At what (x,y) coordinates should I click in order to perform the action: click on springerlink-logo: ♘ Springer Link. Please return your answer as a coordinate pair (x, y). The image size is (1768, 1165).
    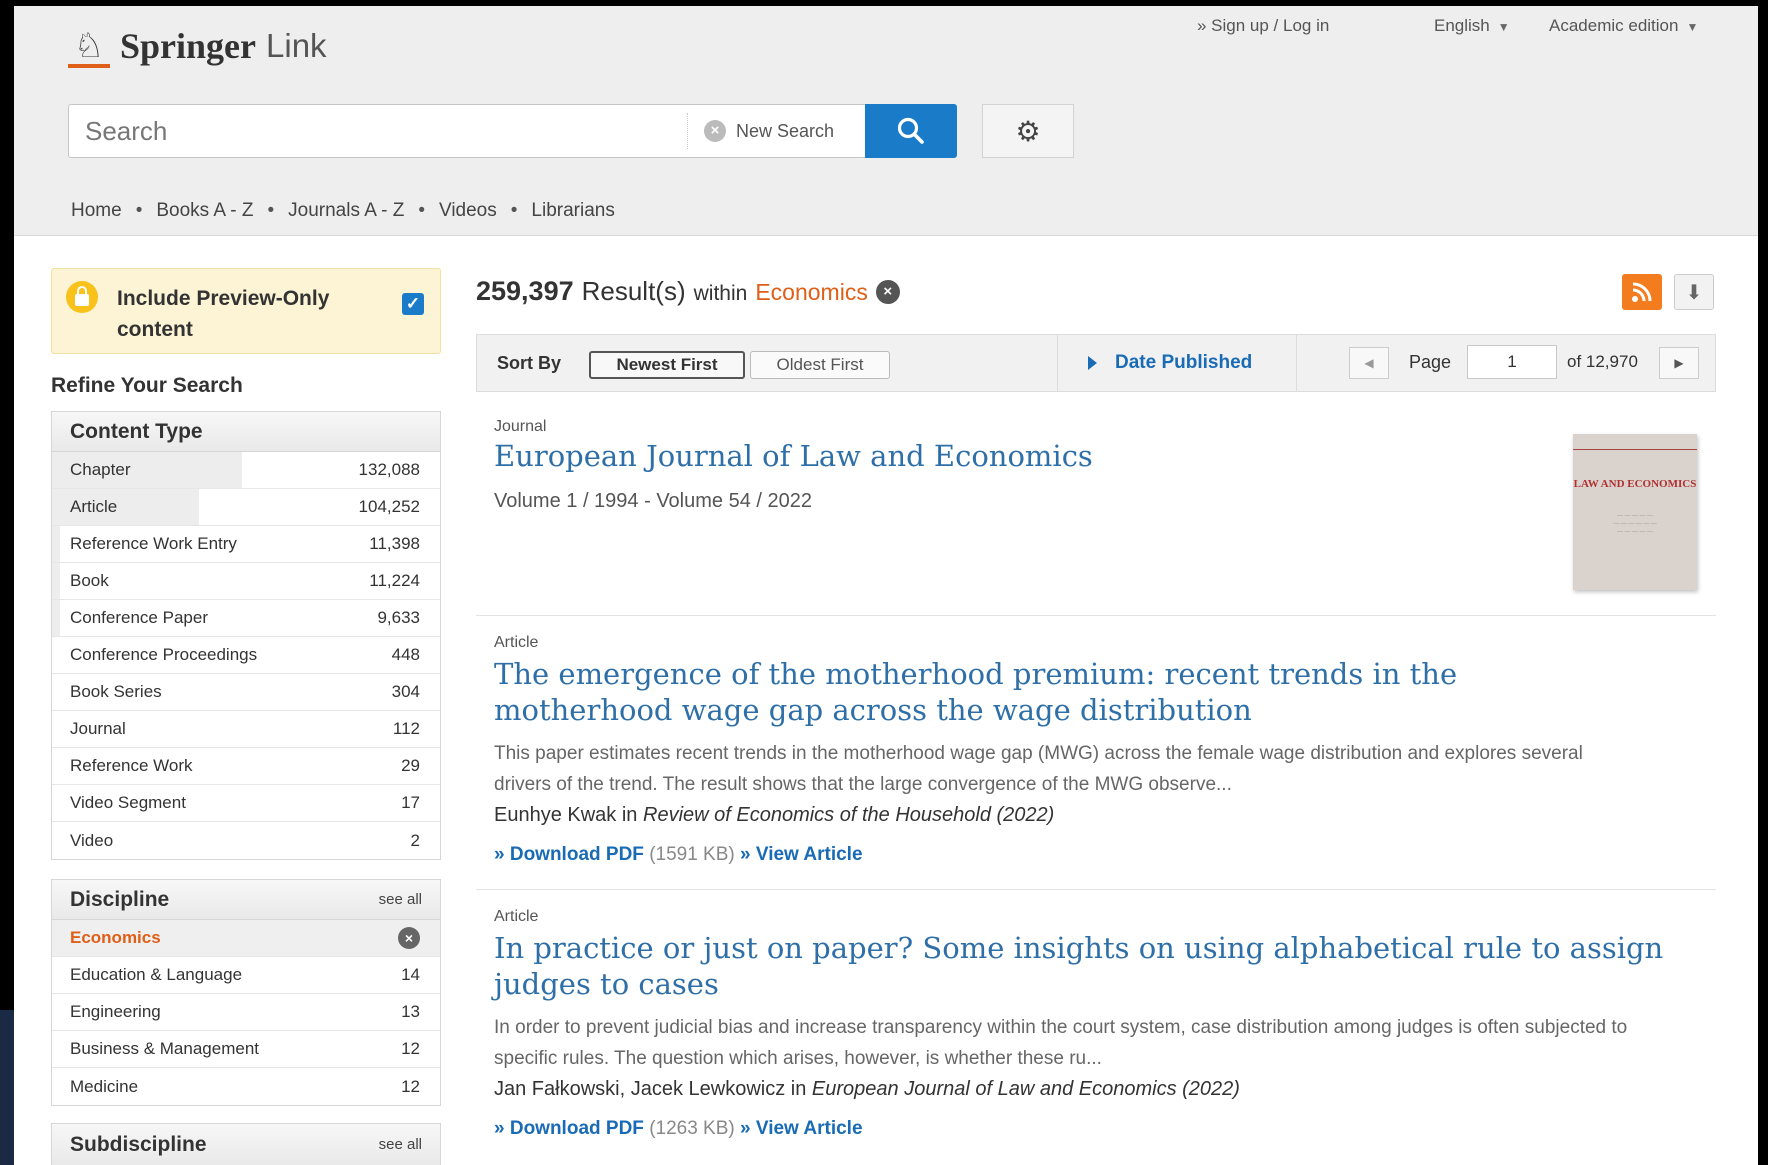
    Looking at the image, I should click on (197, 46).